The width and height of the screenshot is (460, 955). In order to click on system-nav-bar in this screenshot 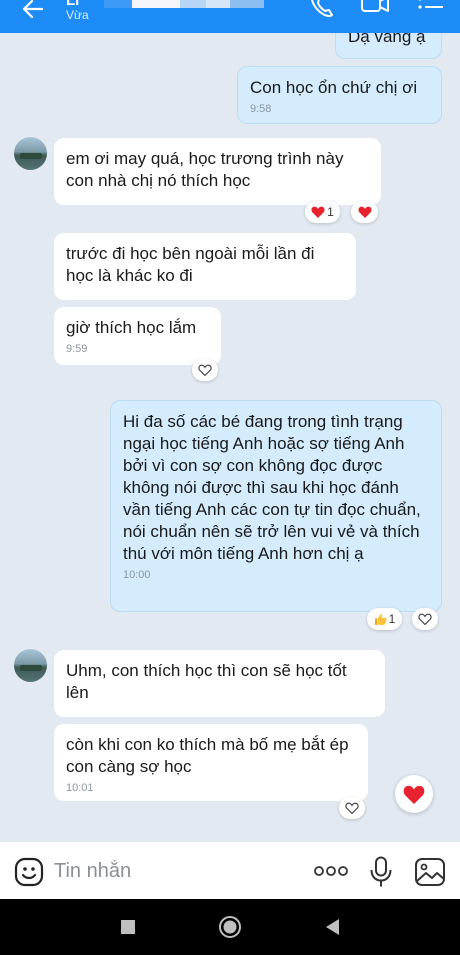, I will do `click(230, 927)`.